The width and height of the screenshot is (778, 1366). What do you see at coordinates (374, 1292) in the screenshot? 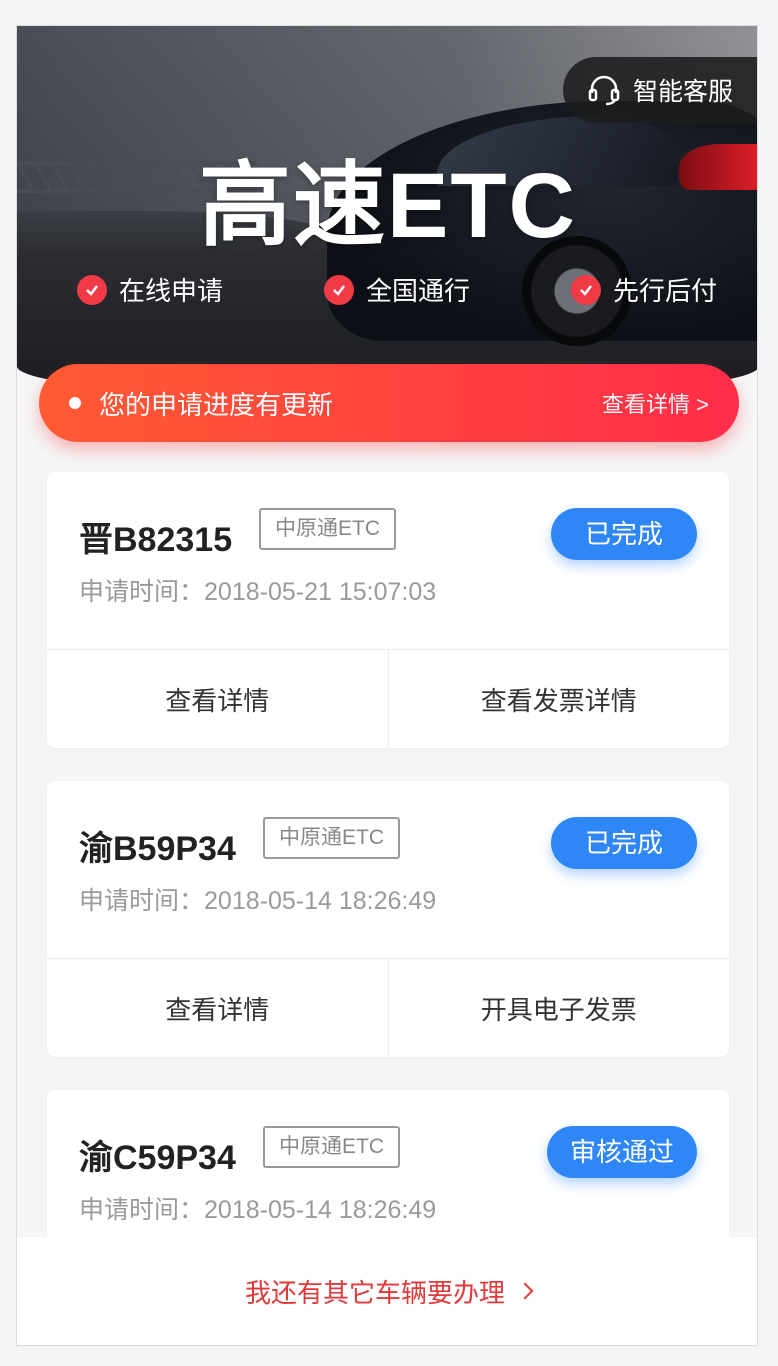
I see `add-other-vehicle-label: 我还有其它车辆要办理` at bounding box center [374, 1292].